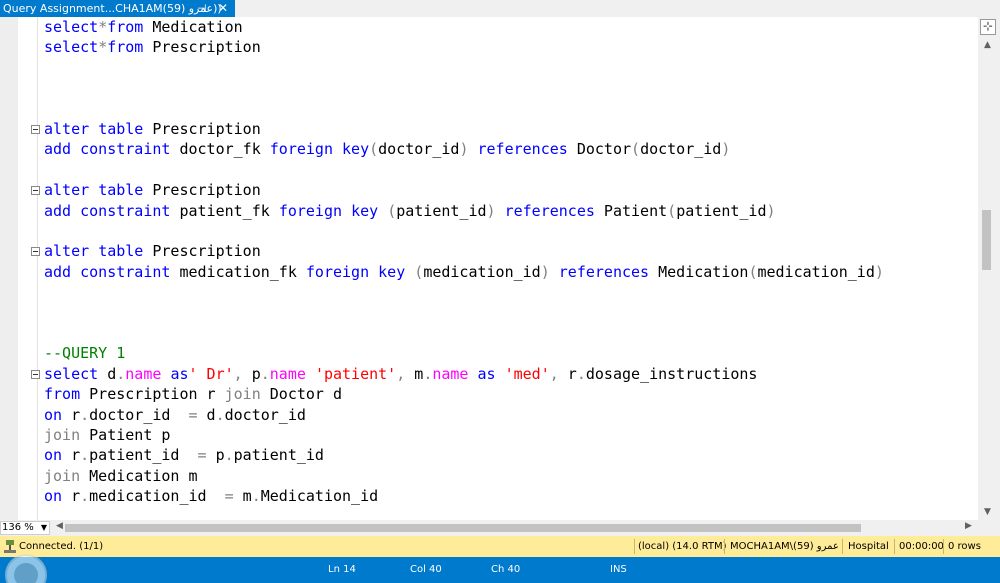  I want to click on query-tab: Query Assignment...CHA1AM(59) عمرو)) ⊣ ✕, so click(117, 8).